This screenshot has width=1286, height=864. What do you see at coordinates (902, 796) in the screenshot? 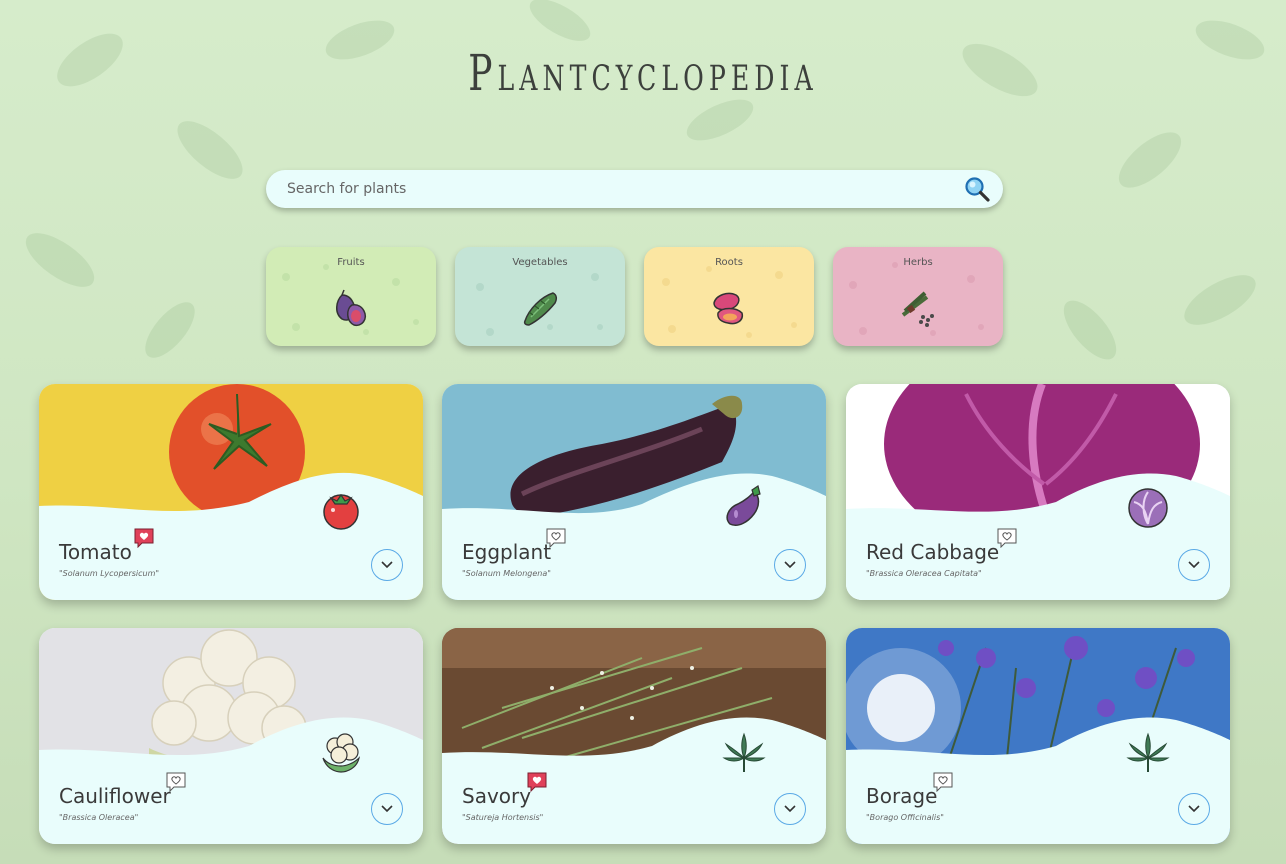
I see `plant-name: Borage` at bounding box center [902, 796].